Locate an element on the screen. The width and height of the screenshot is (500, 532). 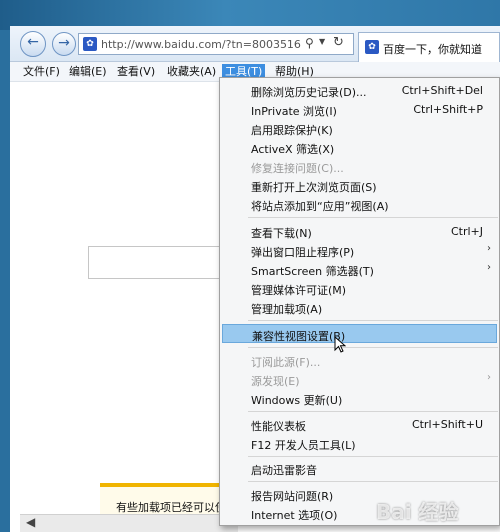
menu-item-windows-update: Windows 更新(U) is located at coordinates (359, 398).